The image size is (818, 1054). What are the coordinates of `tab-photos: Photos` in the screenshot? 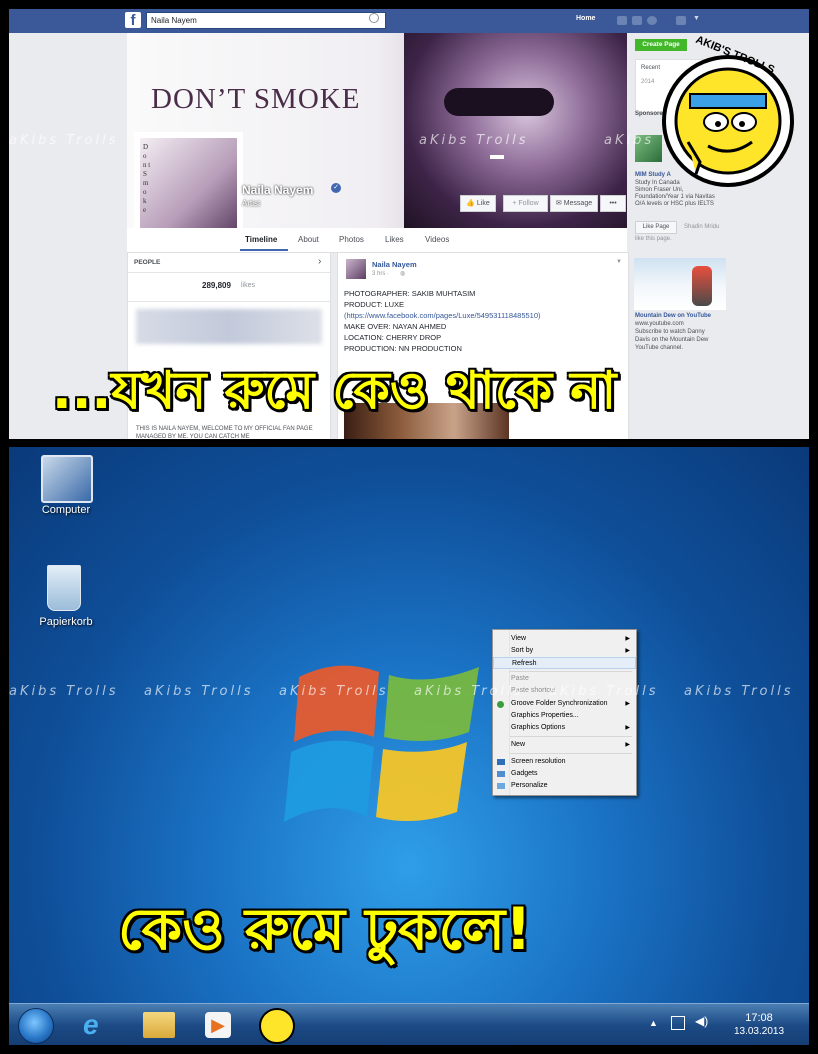 It's located at (351, 239).